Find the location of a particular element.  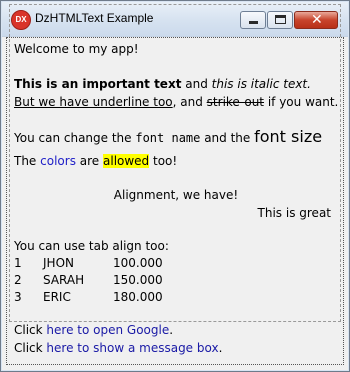

strikeout-text: strike-out is located at coordinates (235, 102).